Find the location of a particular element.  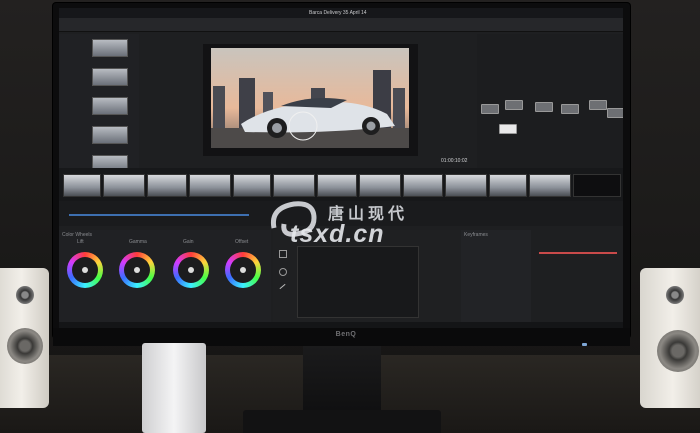

wheel-label-gamma: Gamma is located at coordinates (138, 242).